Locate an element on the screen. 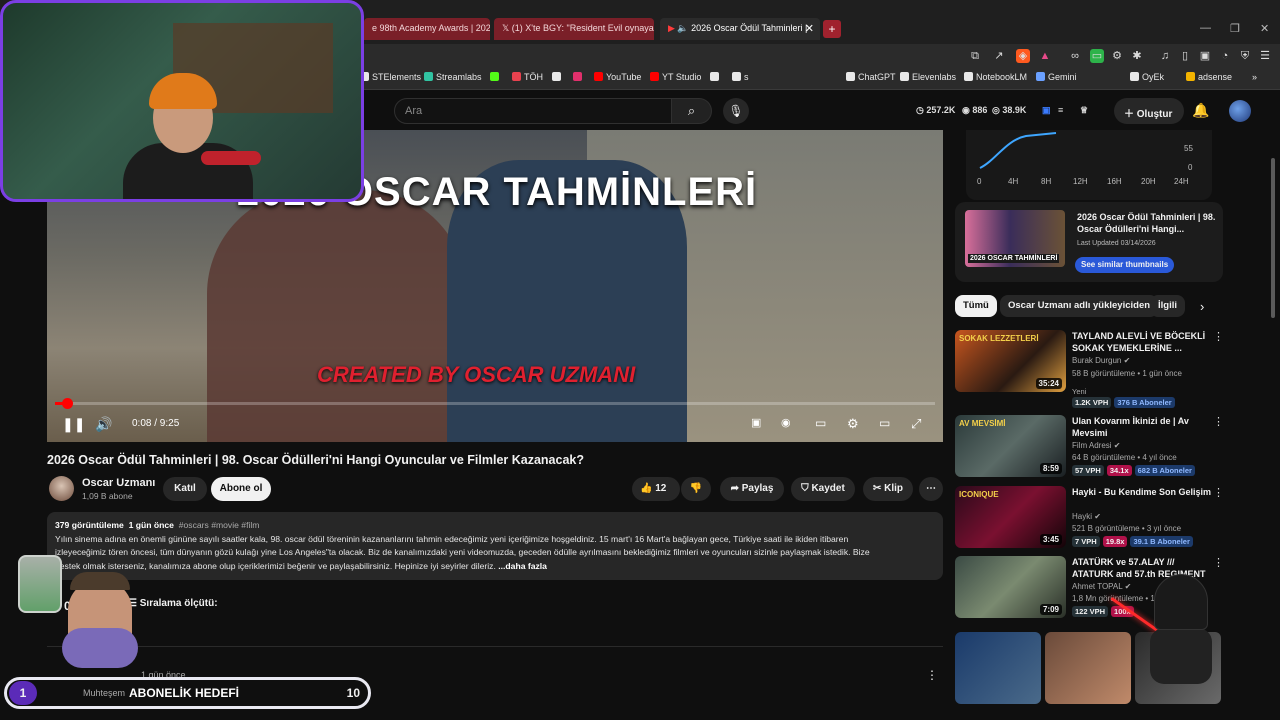 The image size is (1280, 720). bookmark-yt-studio: YT Studio is located at coordinates (675, 77).